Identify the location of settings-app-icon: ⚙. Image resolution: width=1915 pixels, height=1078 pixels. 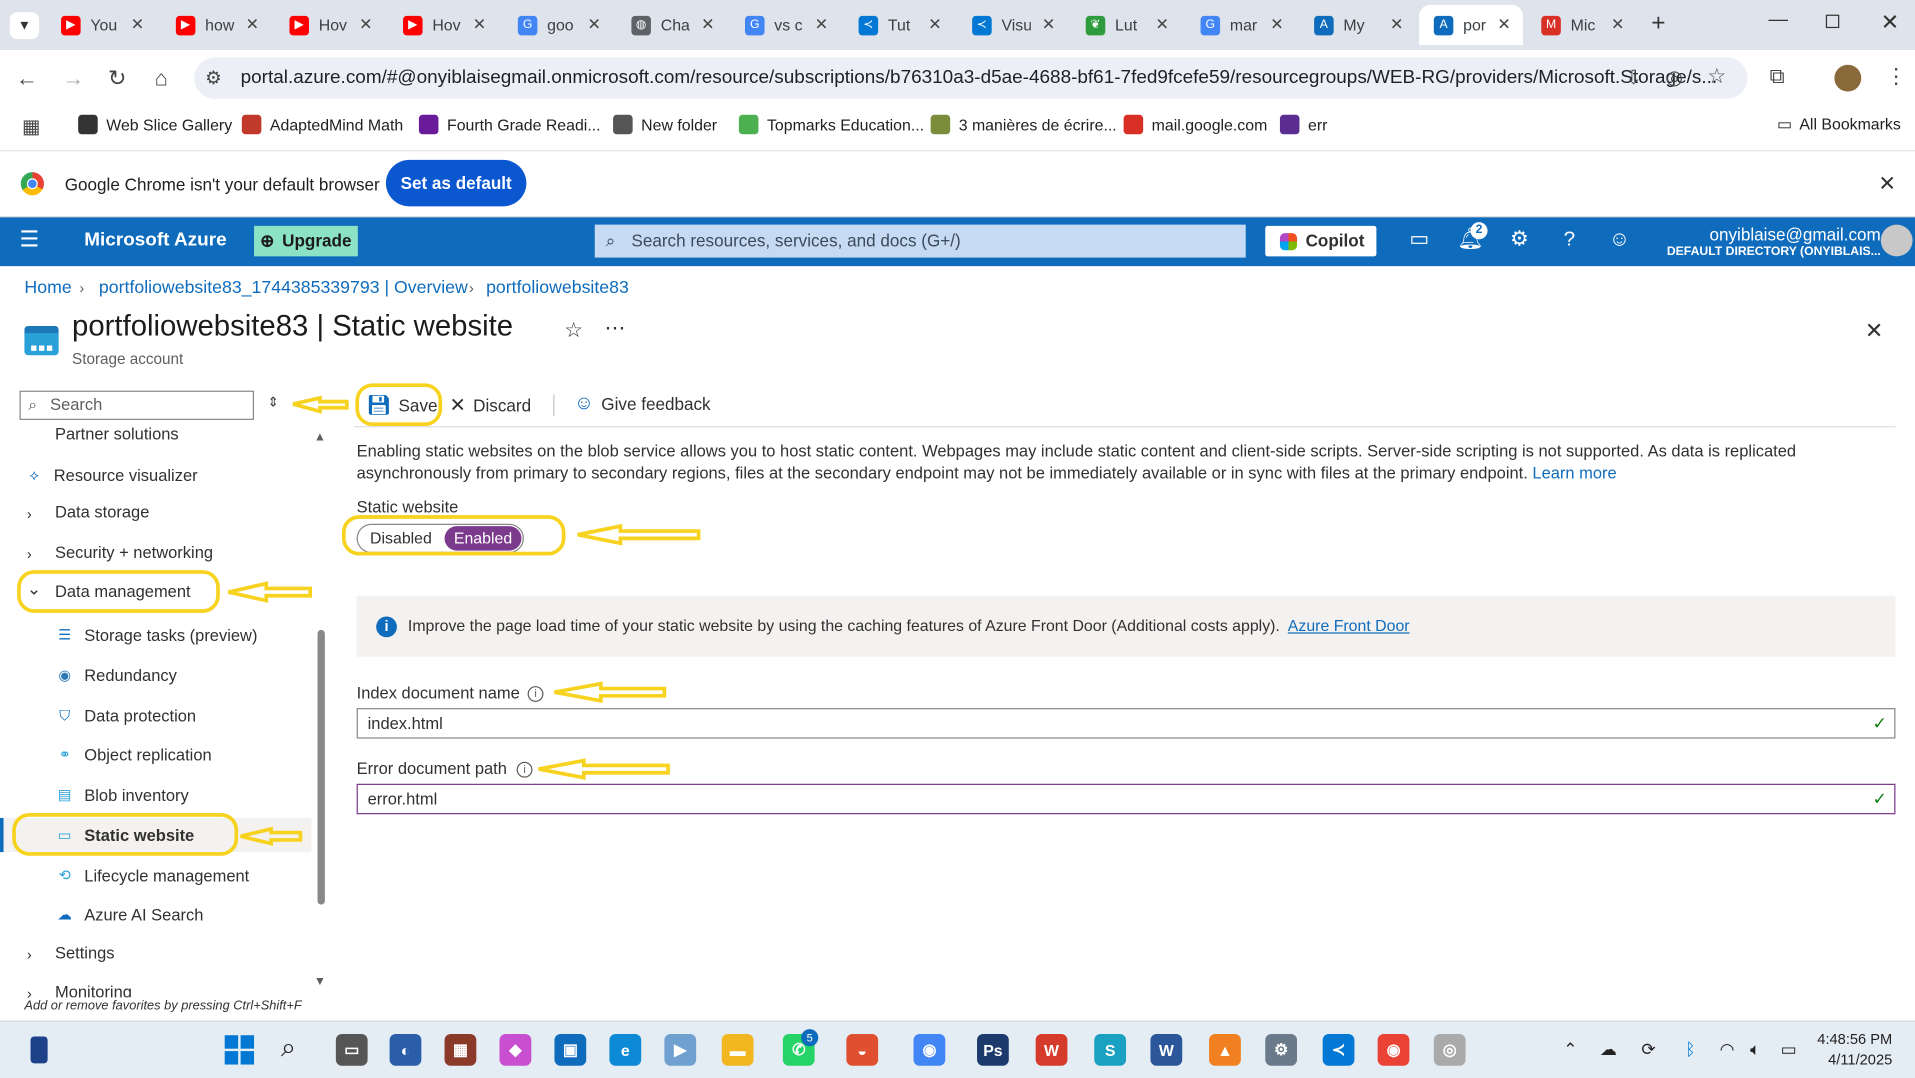
(1281, 1050).